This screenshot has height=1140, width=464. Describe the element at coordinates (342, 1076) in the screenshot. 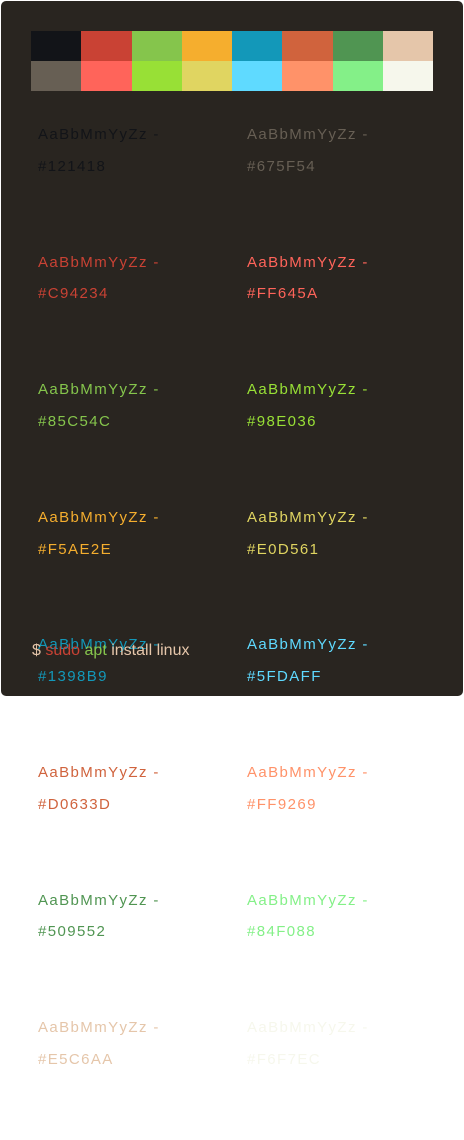

I see `color-sample-bright-7: AaBbMmYyZz - #F6F7EC` at that location.